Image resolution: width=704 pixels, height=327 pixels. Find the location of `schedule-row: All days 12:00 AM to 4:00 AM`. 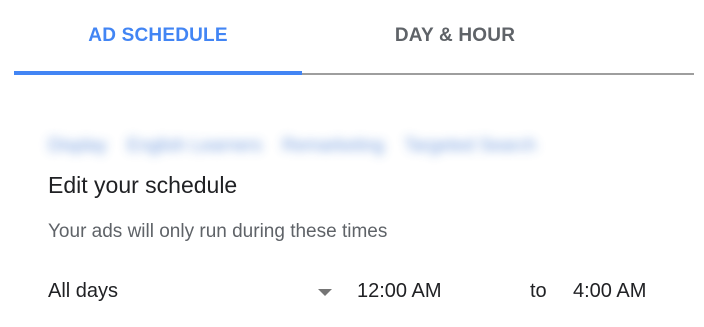

schedule-row: All days 12:00 AM to 4:00 AM is located at coordinates (352, 293).